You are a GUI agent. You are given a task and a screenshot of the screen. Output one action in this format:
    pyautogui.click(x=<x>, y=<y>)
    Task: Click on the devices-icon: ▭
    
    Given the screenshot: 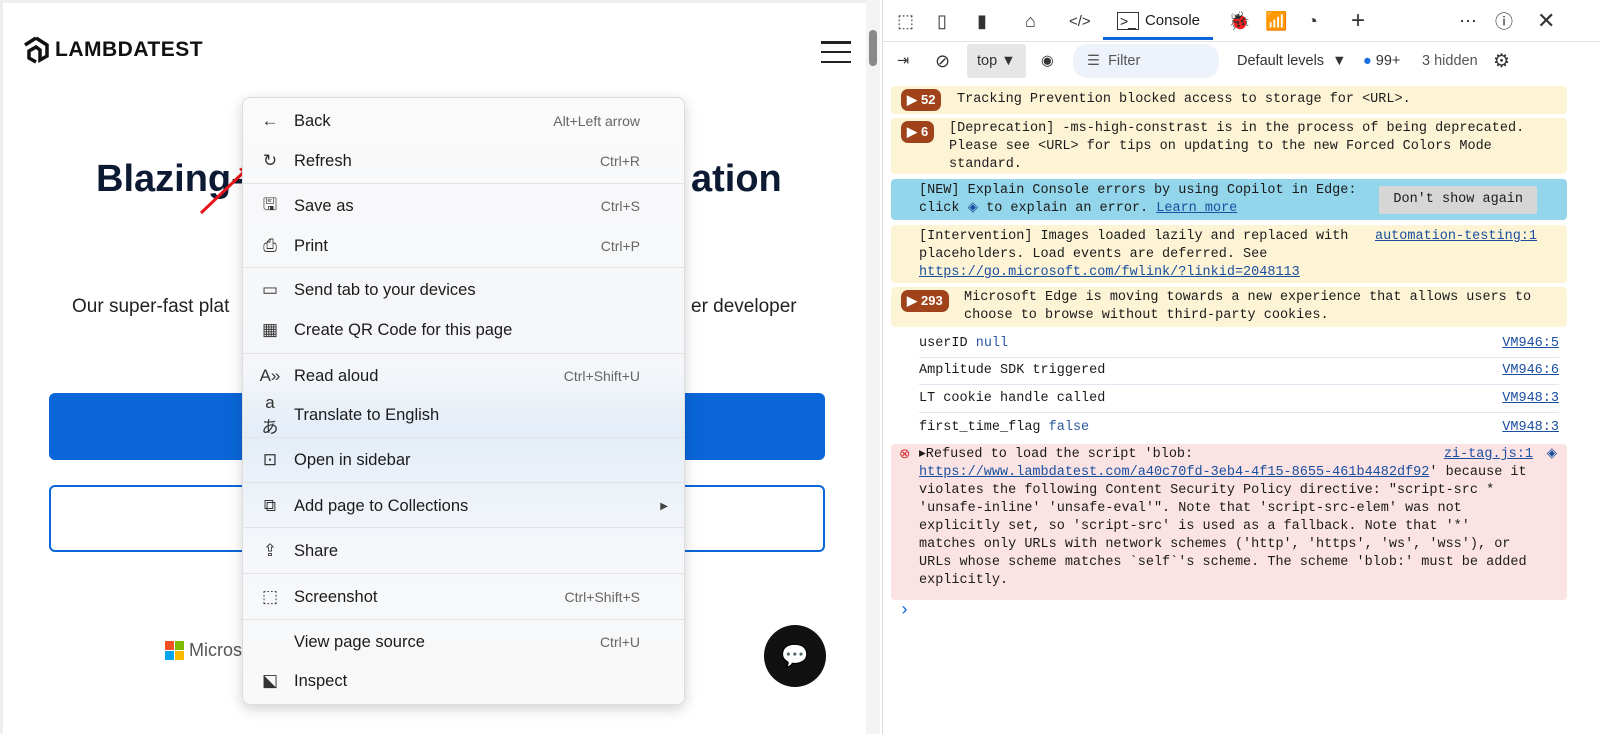 What is the action you would take?
    pyautogui.click(x=270, y=289)
    